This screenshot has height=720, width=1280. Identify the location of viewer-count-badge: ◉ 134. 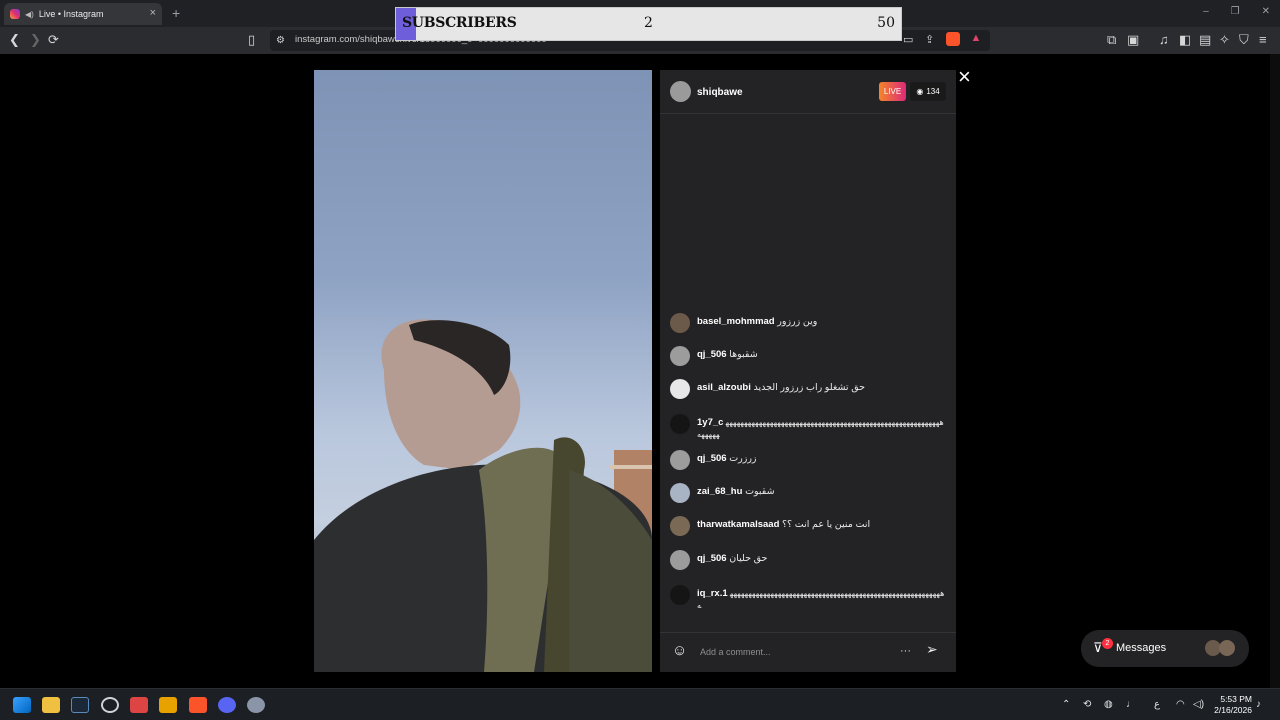
(928, 91).